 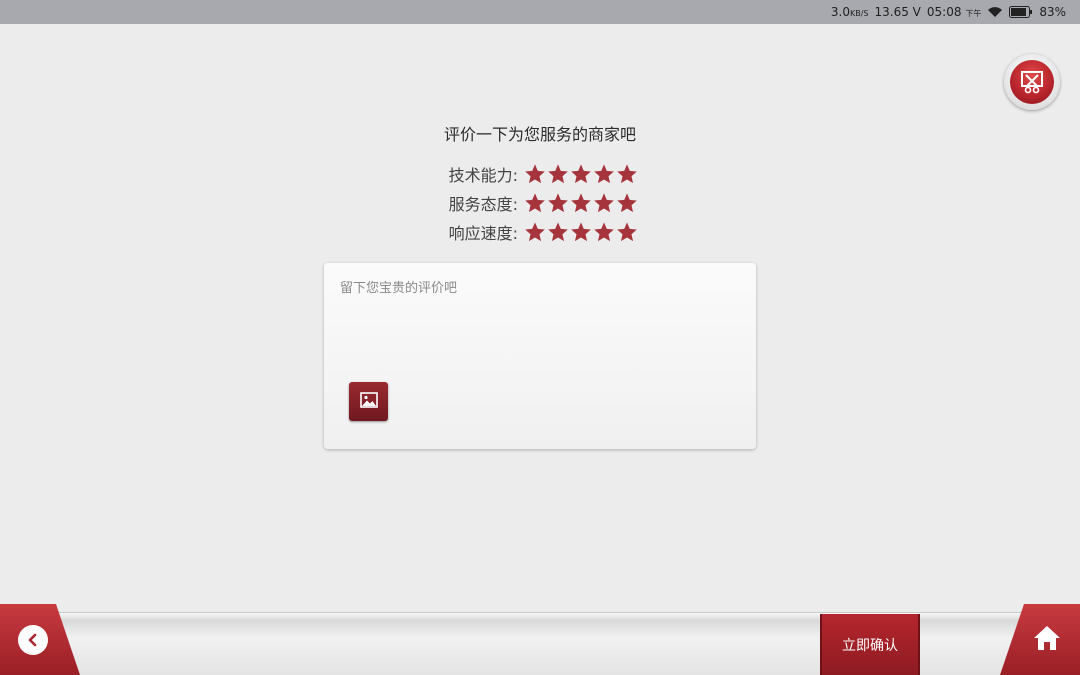 I want to click on rating-label: 技术能力:, so click(x=483, y=175).